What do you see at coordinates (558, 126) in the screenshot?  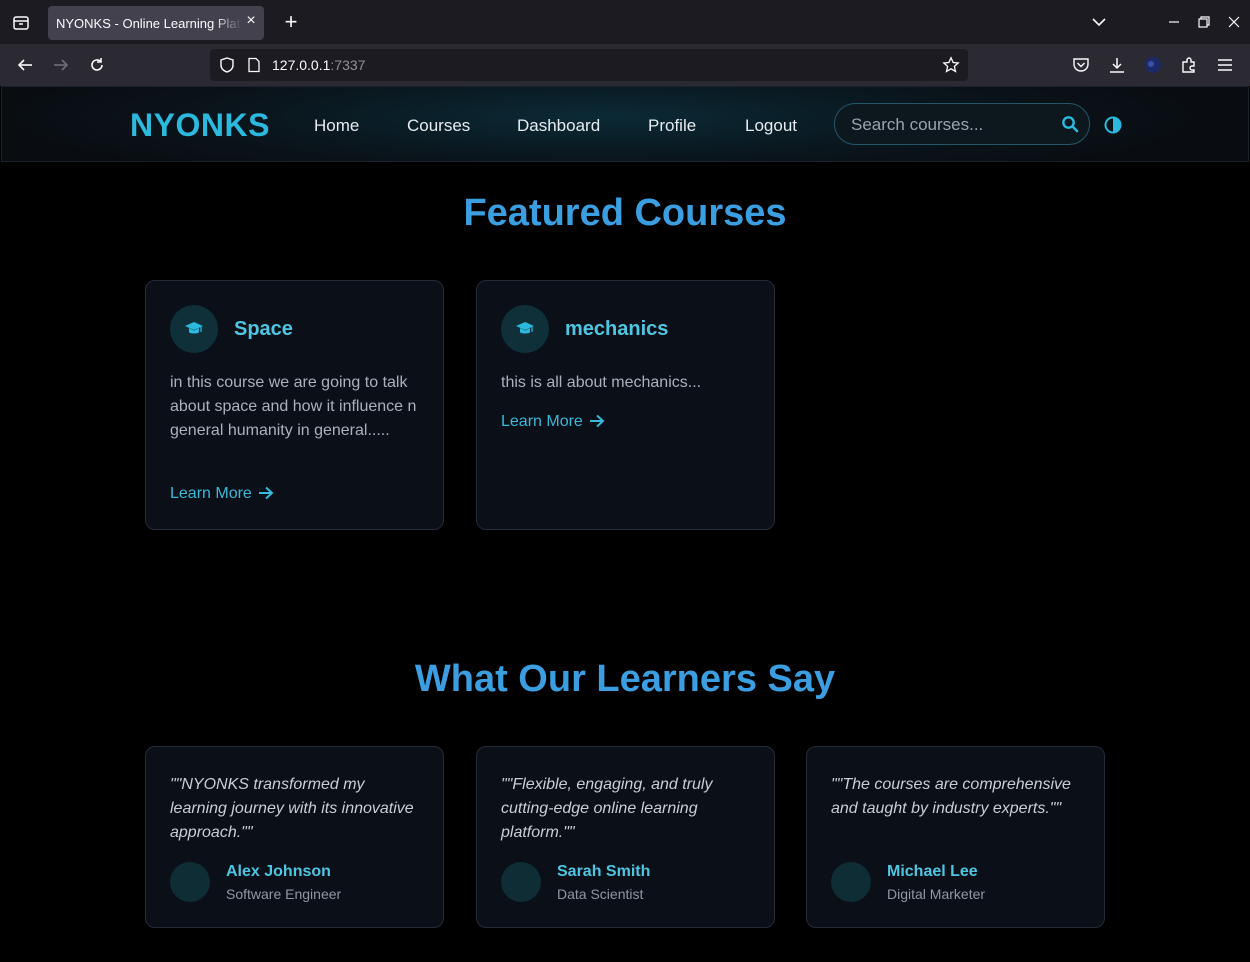 I see `nav-link-dashboard: Dashboard` at bounding box center [558, 126].